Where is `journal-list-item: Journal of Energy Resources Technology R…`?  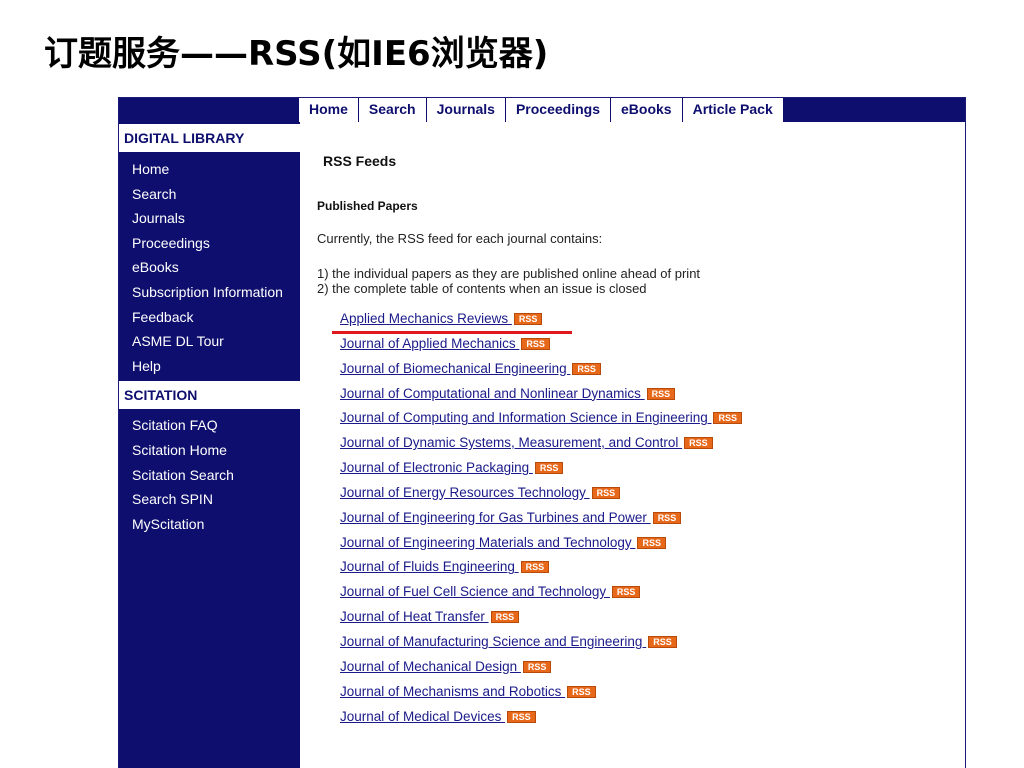 journal-list-item: Journal of Energy Resources Technology R… is located at coordinates (541, 496).